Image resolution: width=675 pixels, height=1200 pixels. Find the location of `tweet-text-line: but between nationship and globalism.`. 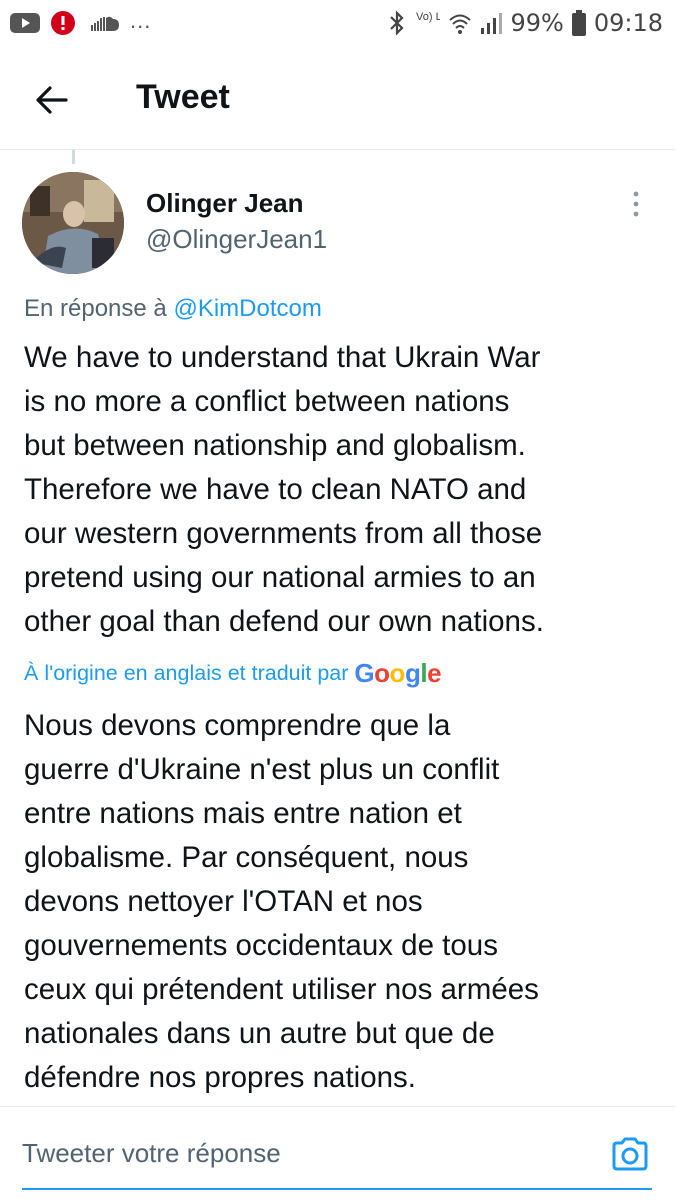

tweet-text-line: but between nationship and globalism. is located at coordinates (275, 445).